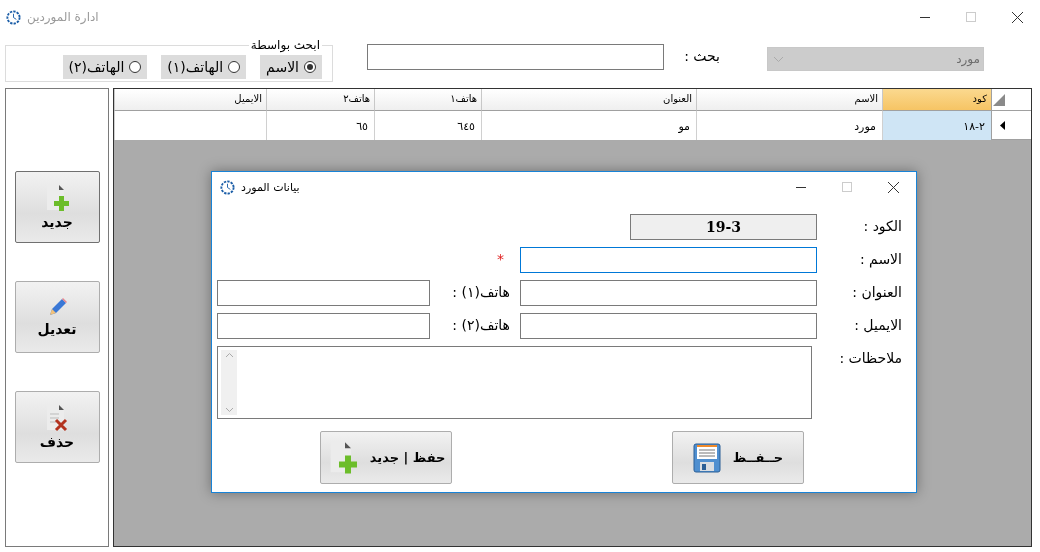 This screenshot has width=1040, height=552. What do you see at coordinates (285, 45) in the screenshot?
I see `group-title: ابحث بواسطة` at bounding box center [285, 45].